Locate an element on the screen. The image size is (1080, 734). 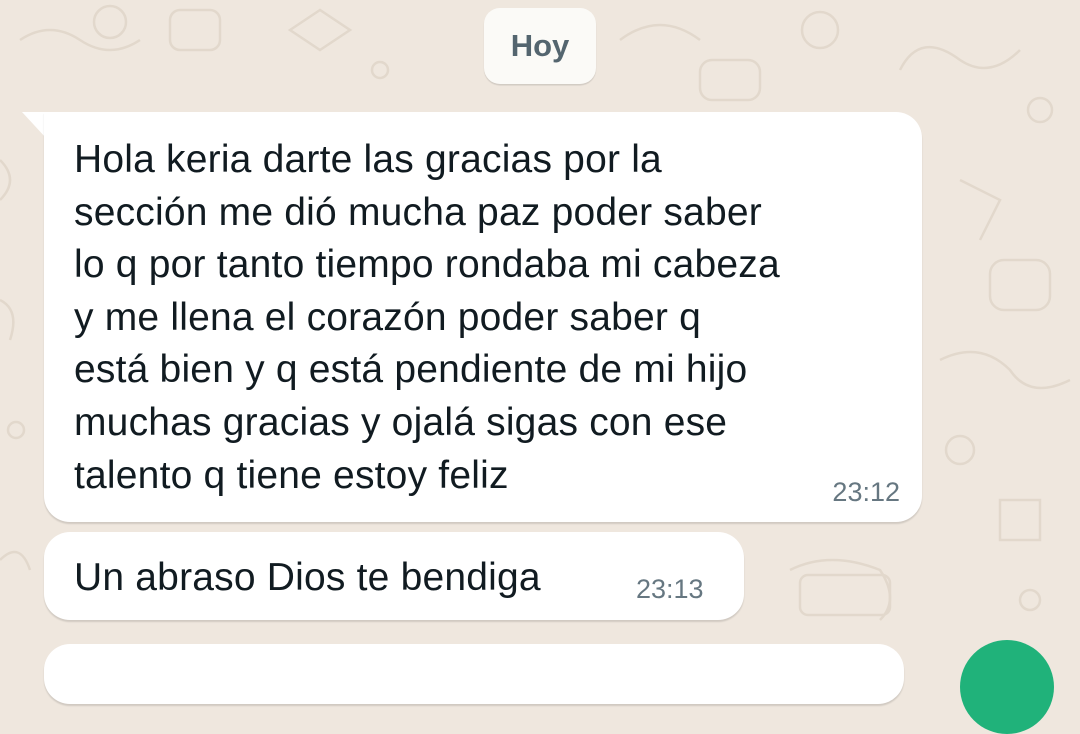
message-line: muchas gracias y ojalá sigas con ese is located at coordinates (401, 422).